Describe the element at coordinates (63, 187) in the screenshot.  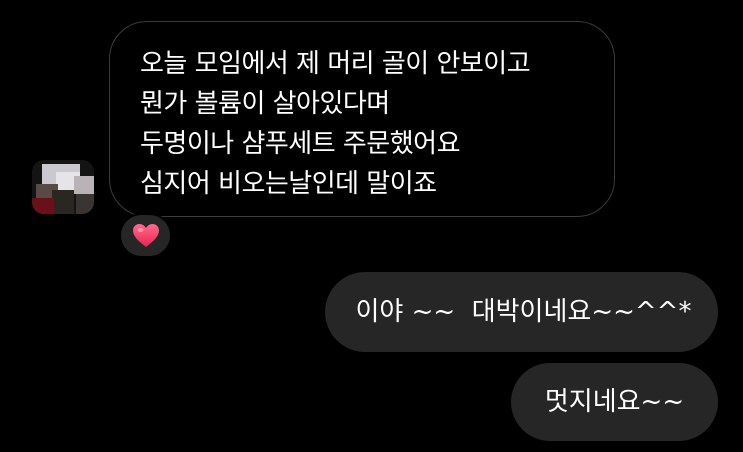
I see `avatar` at that location.